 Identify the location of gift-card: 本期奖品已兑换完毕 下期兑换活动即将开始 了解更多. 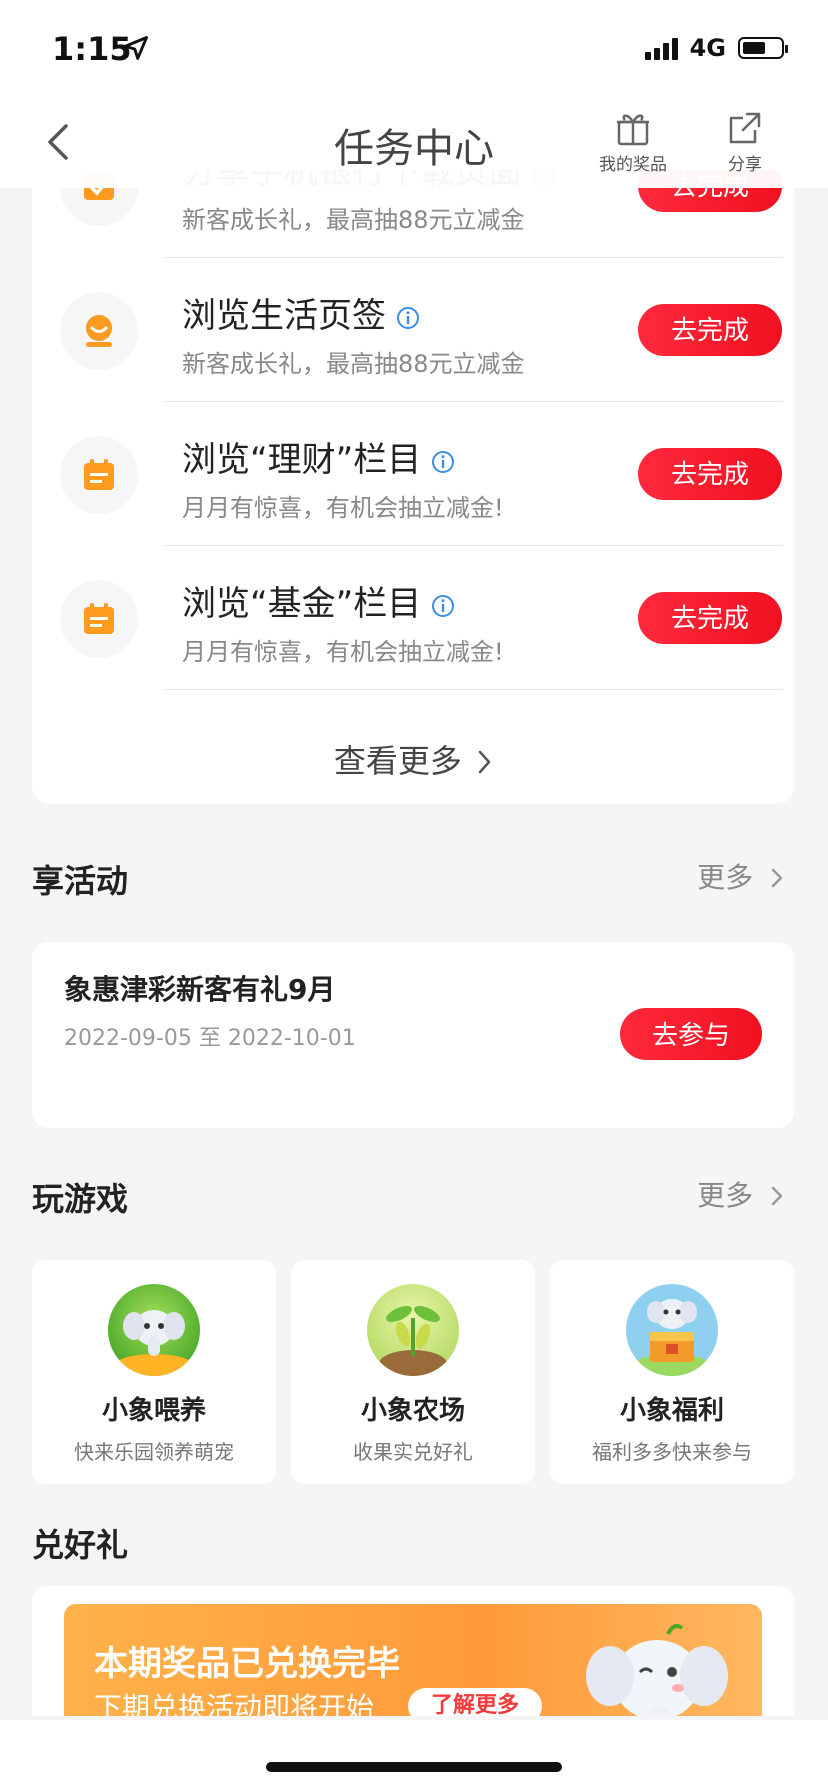
(413, 1651).